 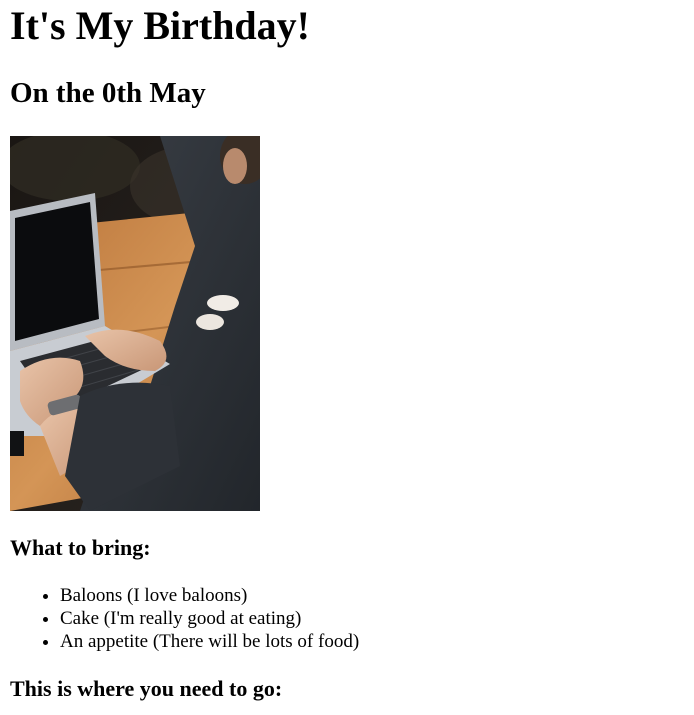 I want to click on date-heading: On the 0th May, so click(x=108, y=93).